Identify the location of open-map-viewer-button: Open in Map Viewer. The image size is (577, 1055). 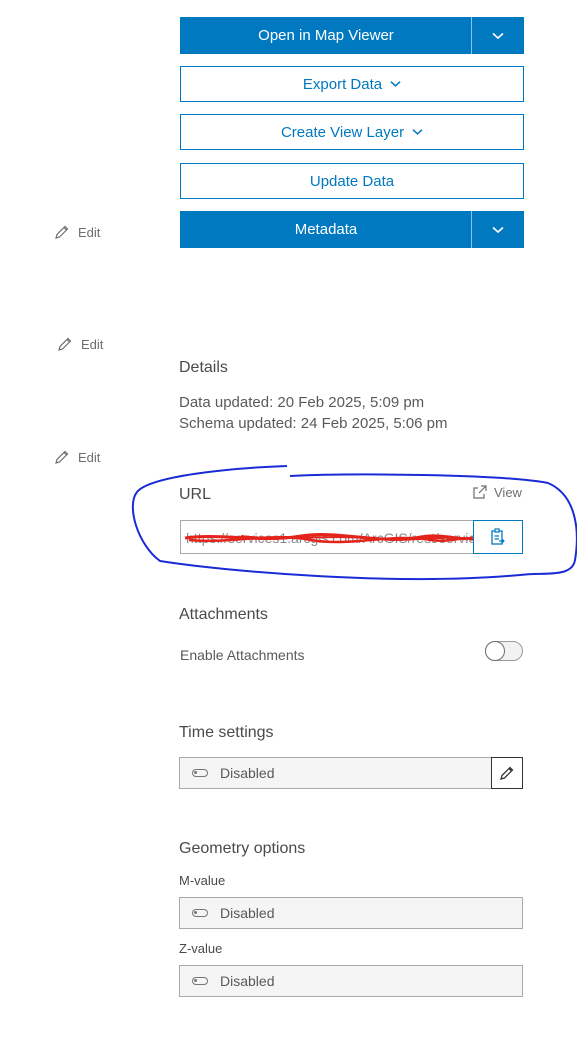
(352, 35).